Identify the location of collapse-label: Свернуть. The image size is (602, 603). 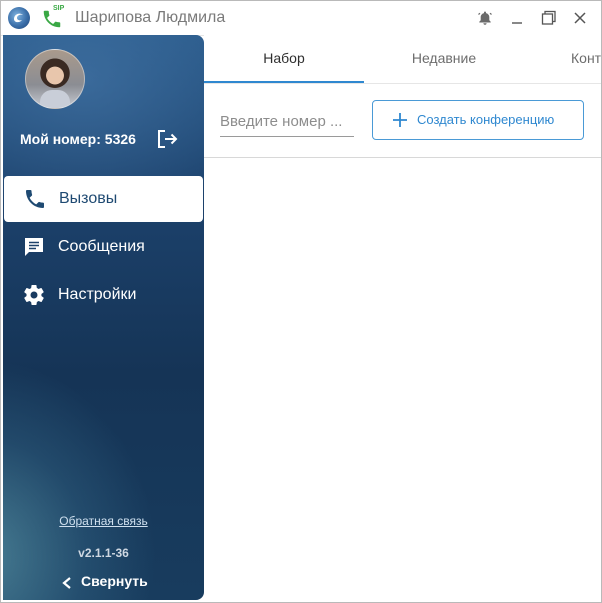
(114, 581).